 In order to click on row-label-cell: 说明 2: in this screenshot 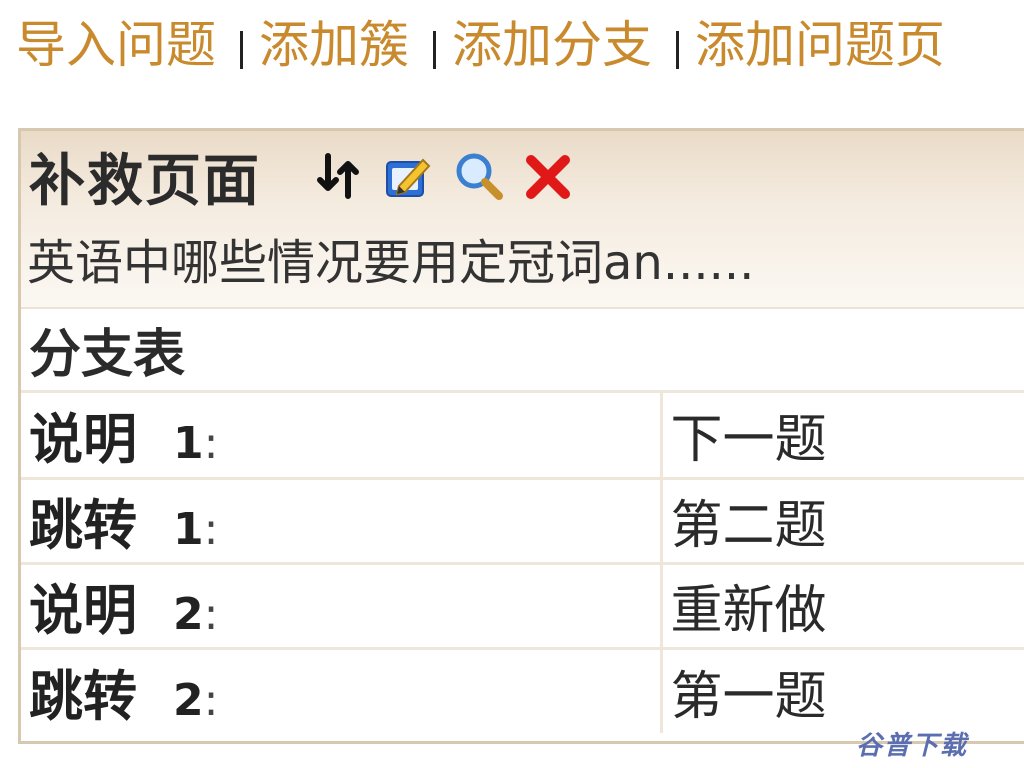, I will do `click(342, 606)`.